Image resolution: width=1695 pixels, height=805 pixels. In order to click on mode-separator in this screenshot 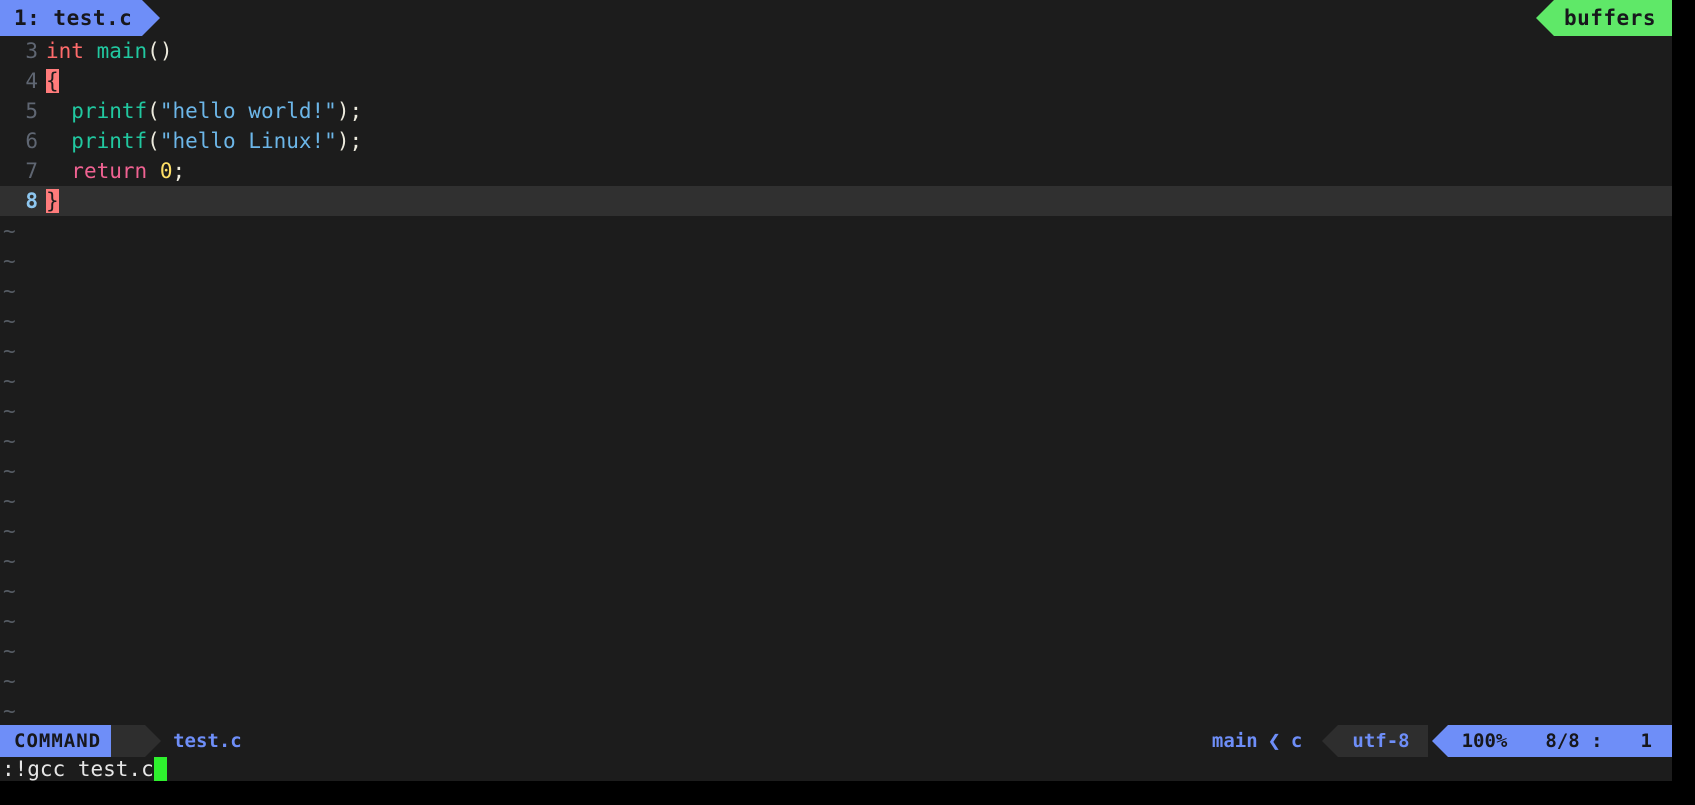, I will do `click(136, 741)`.